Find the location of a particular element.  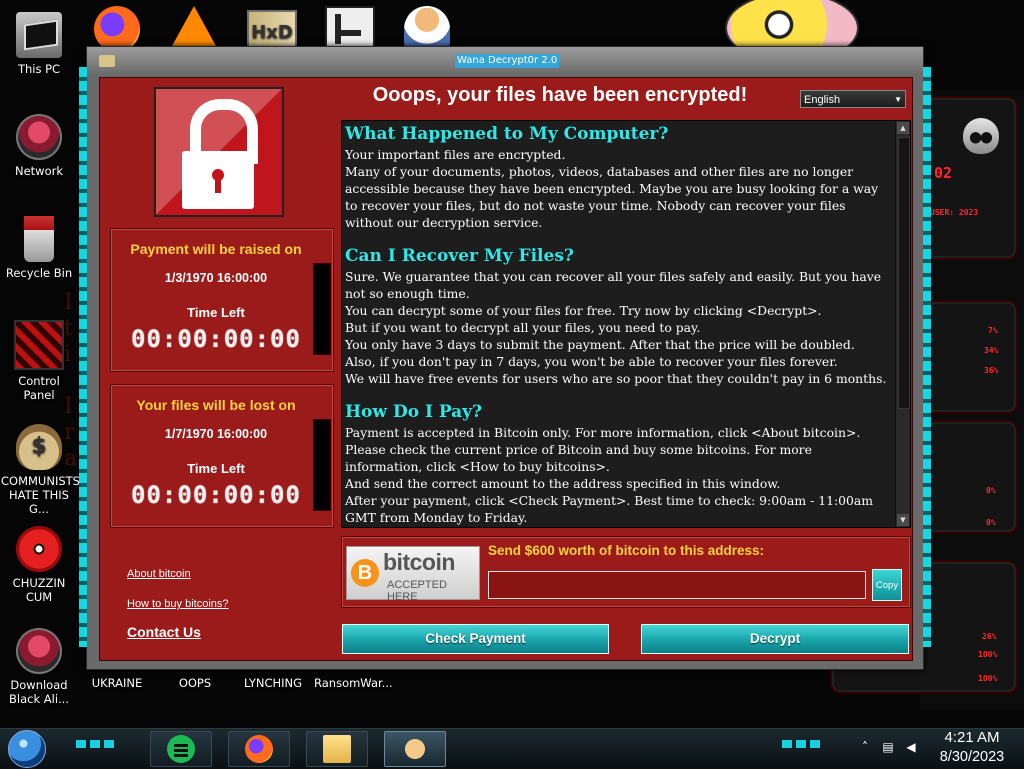

spotify-icon is located at coordinates (181, 749).